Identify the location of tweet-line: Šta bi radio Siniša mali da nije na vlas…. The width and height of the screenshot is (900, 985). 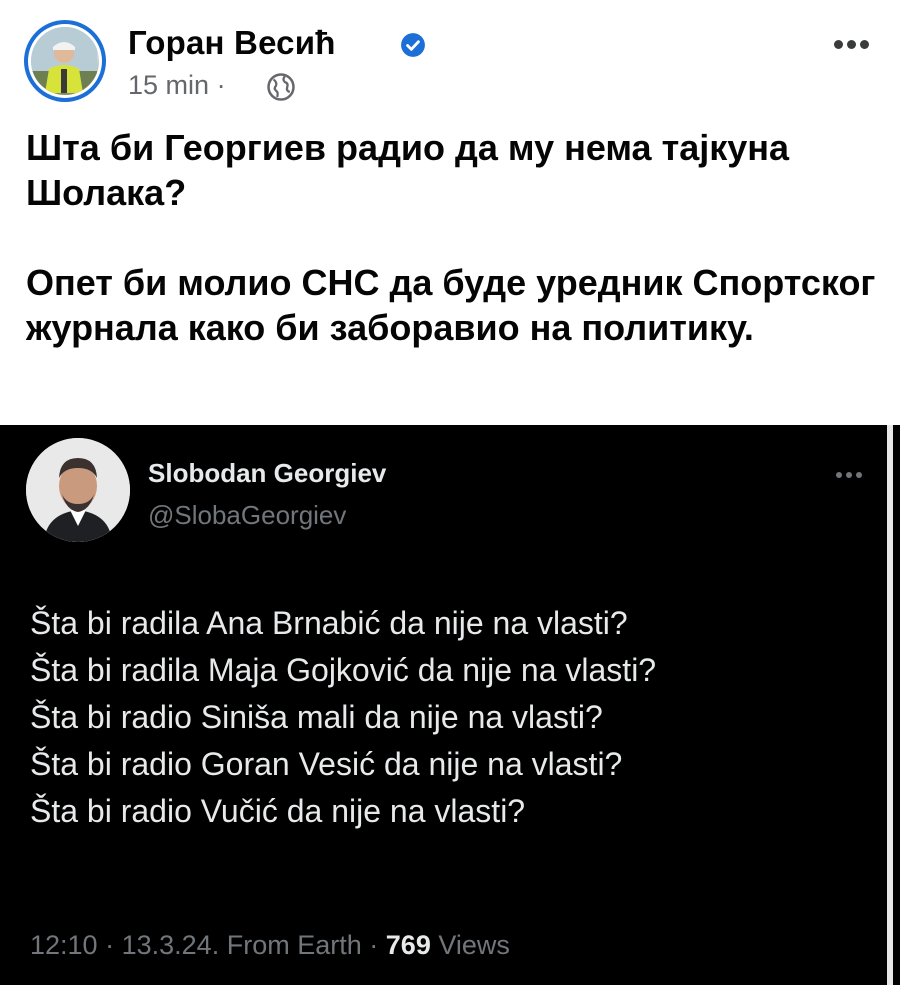
(316, 717).